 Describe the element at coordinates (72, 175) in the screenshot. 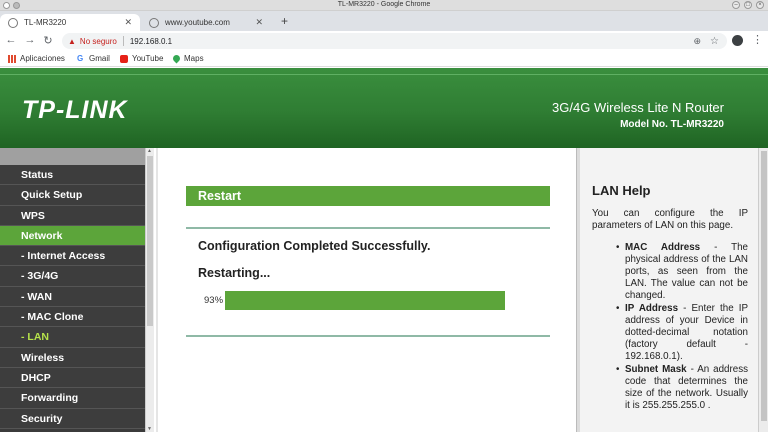

I see `sidebar-item-status: Status` at that location.